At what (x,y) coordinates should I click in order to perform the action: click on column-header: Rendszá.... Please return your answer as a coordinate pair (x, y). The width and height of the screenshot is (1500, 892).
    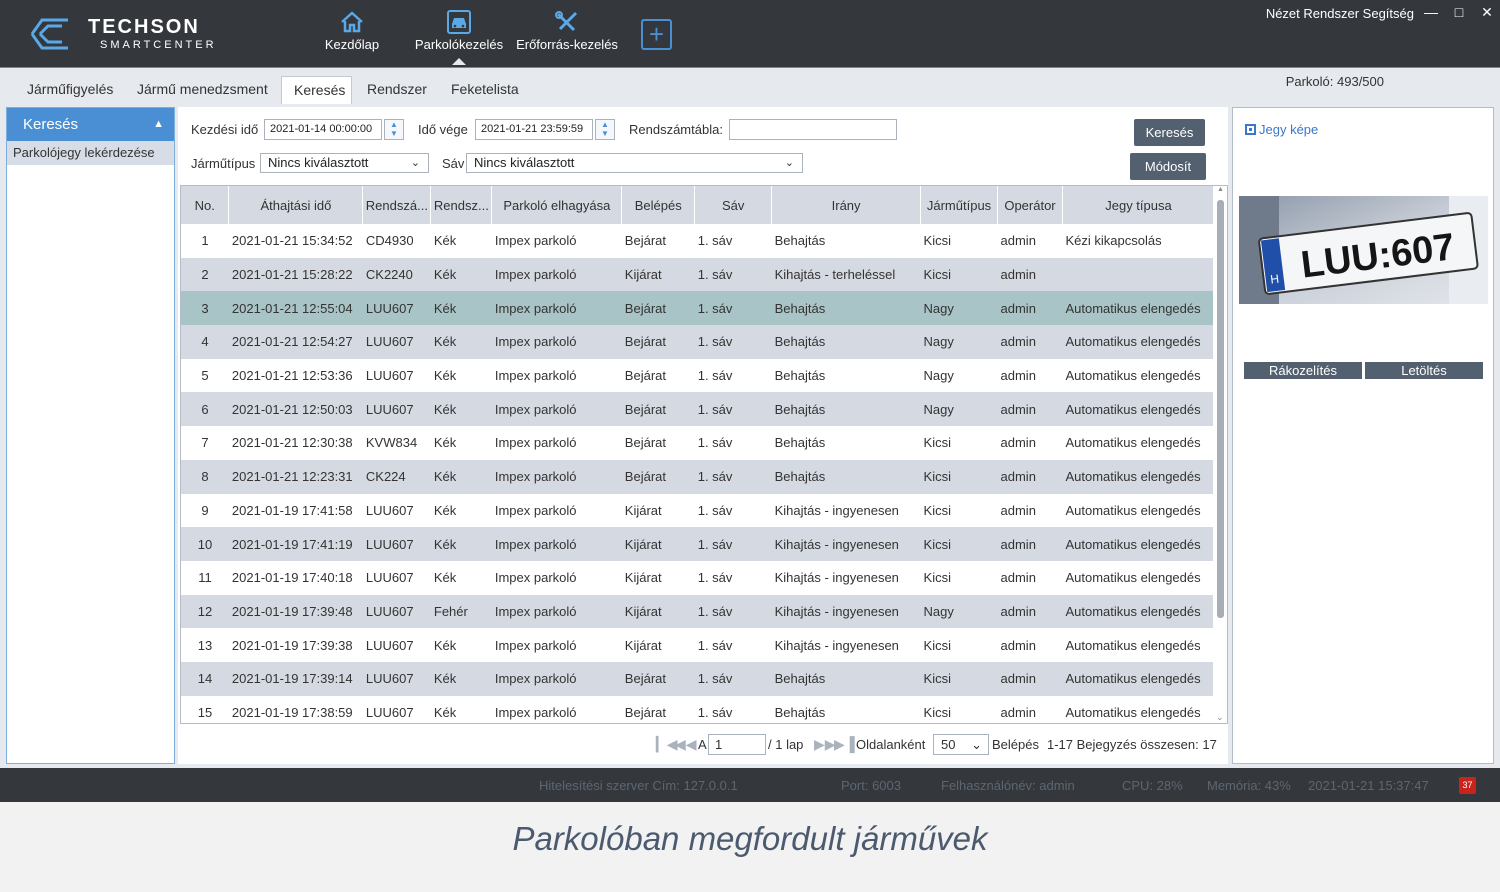
    Looking at the image, I should click on (397, 205).